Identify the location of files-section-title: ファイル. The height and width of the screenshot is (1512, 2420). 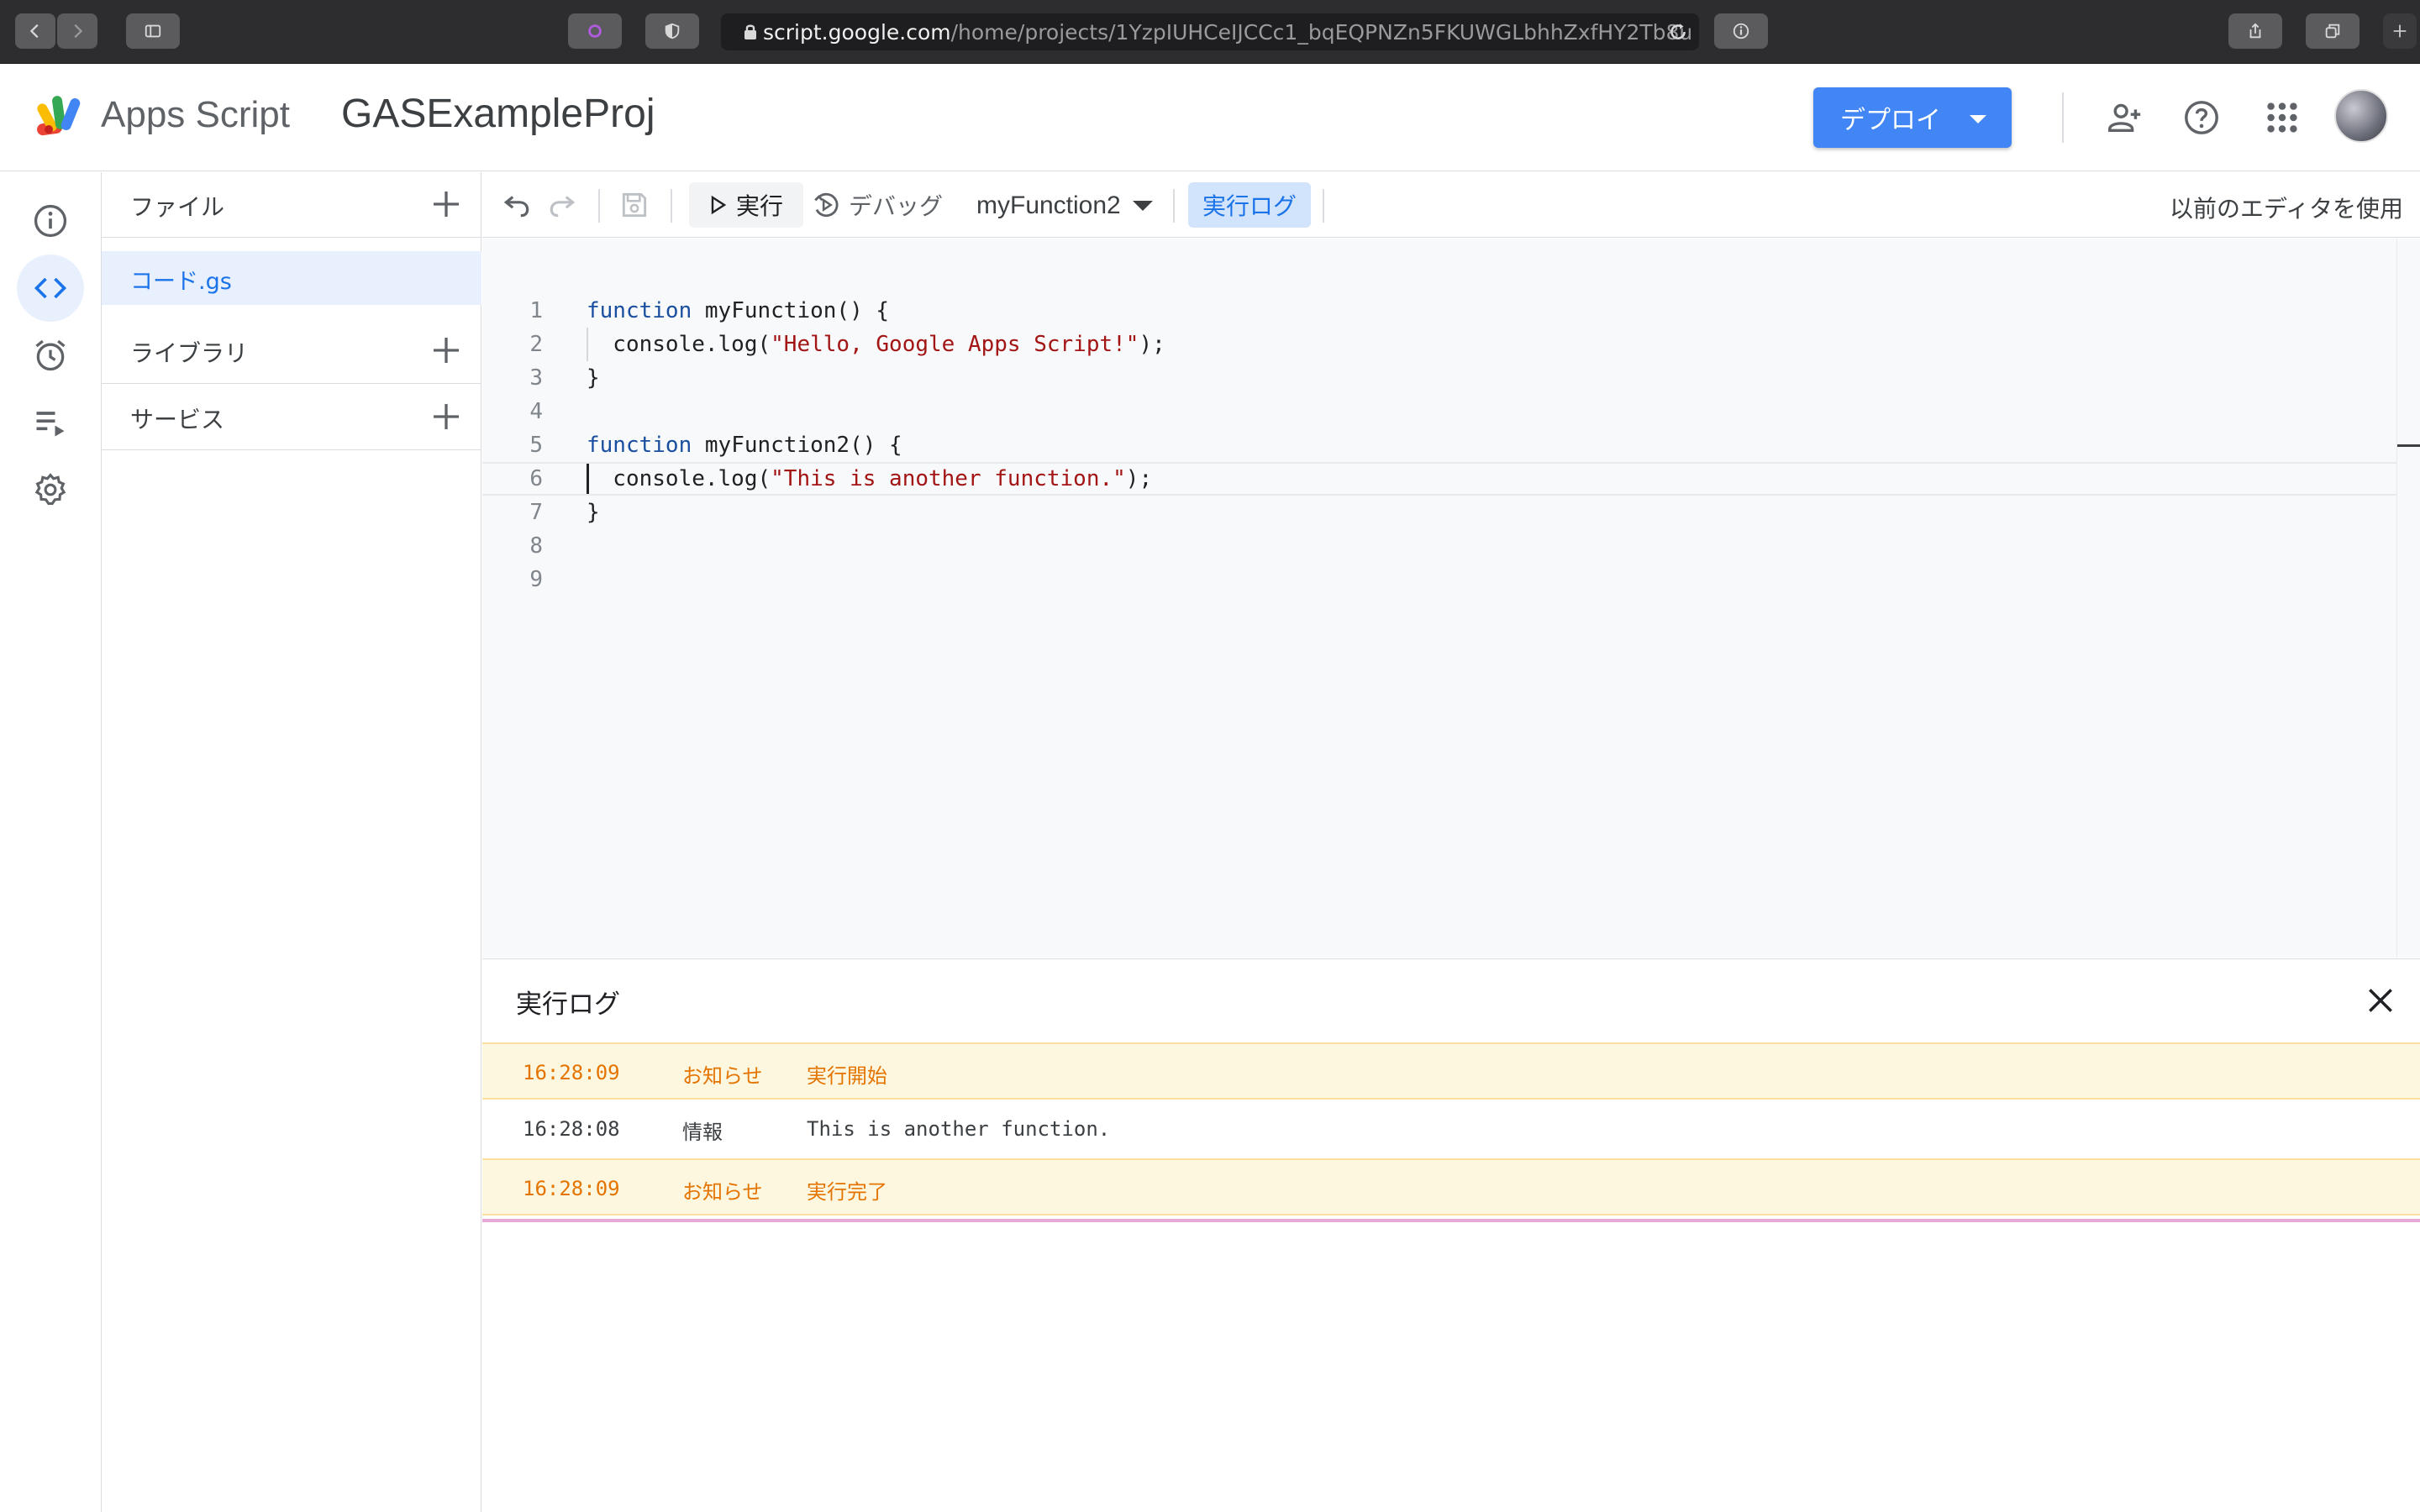
(177, 207).